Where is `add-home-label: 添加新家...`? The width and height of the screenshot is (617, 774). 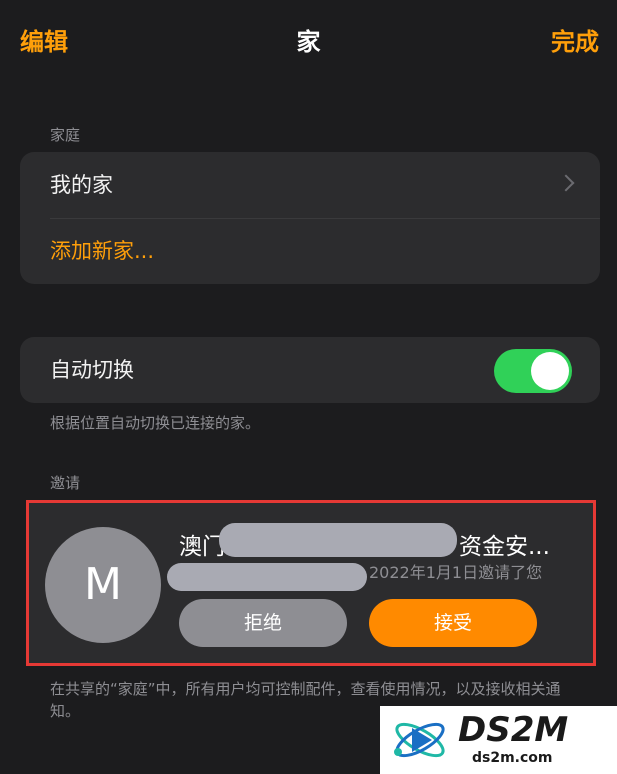 add-home-label: 添加新家... is located at coordinates (102, 251).